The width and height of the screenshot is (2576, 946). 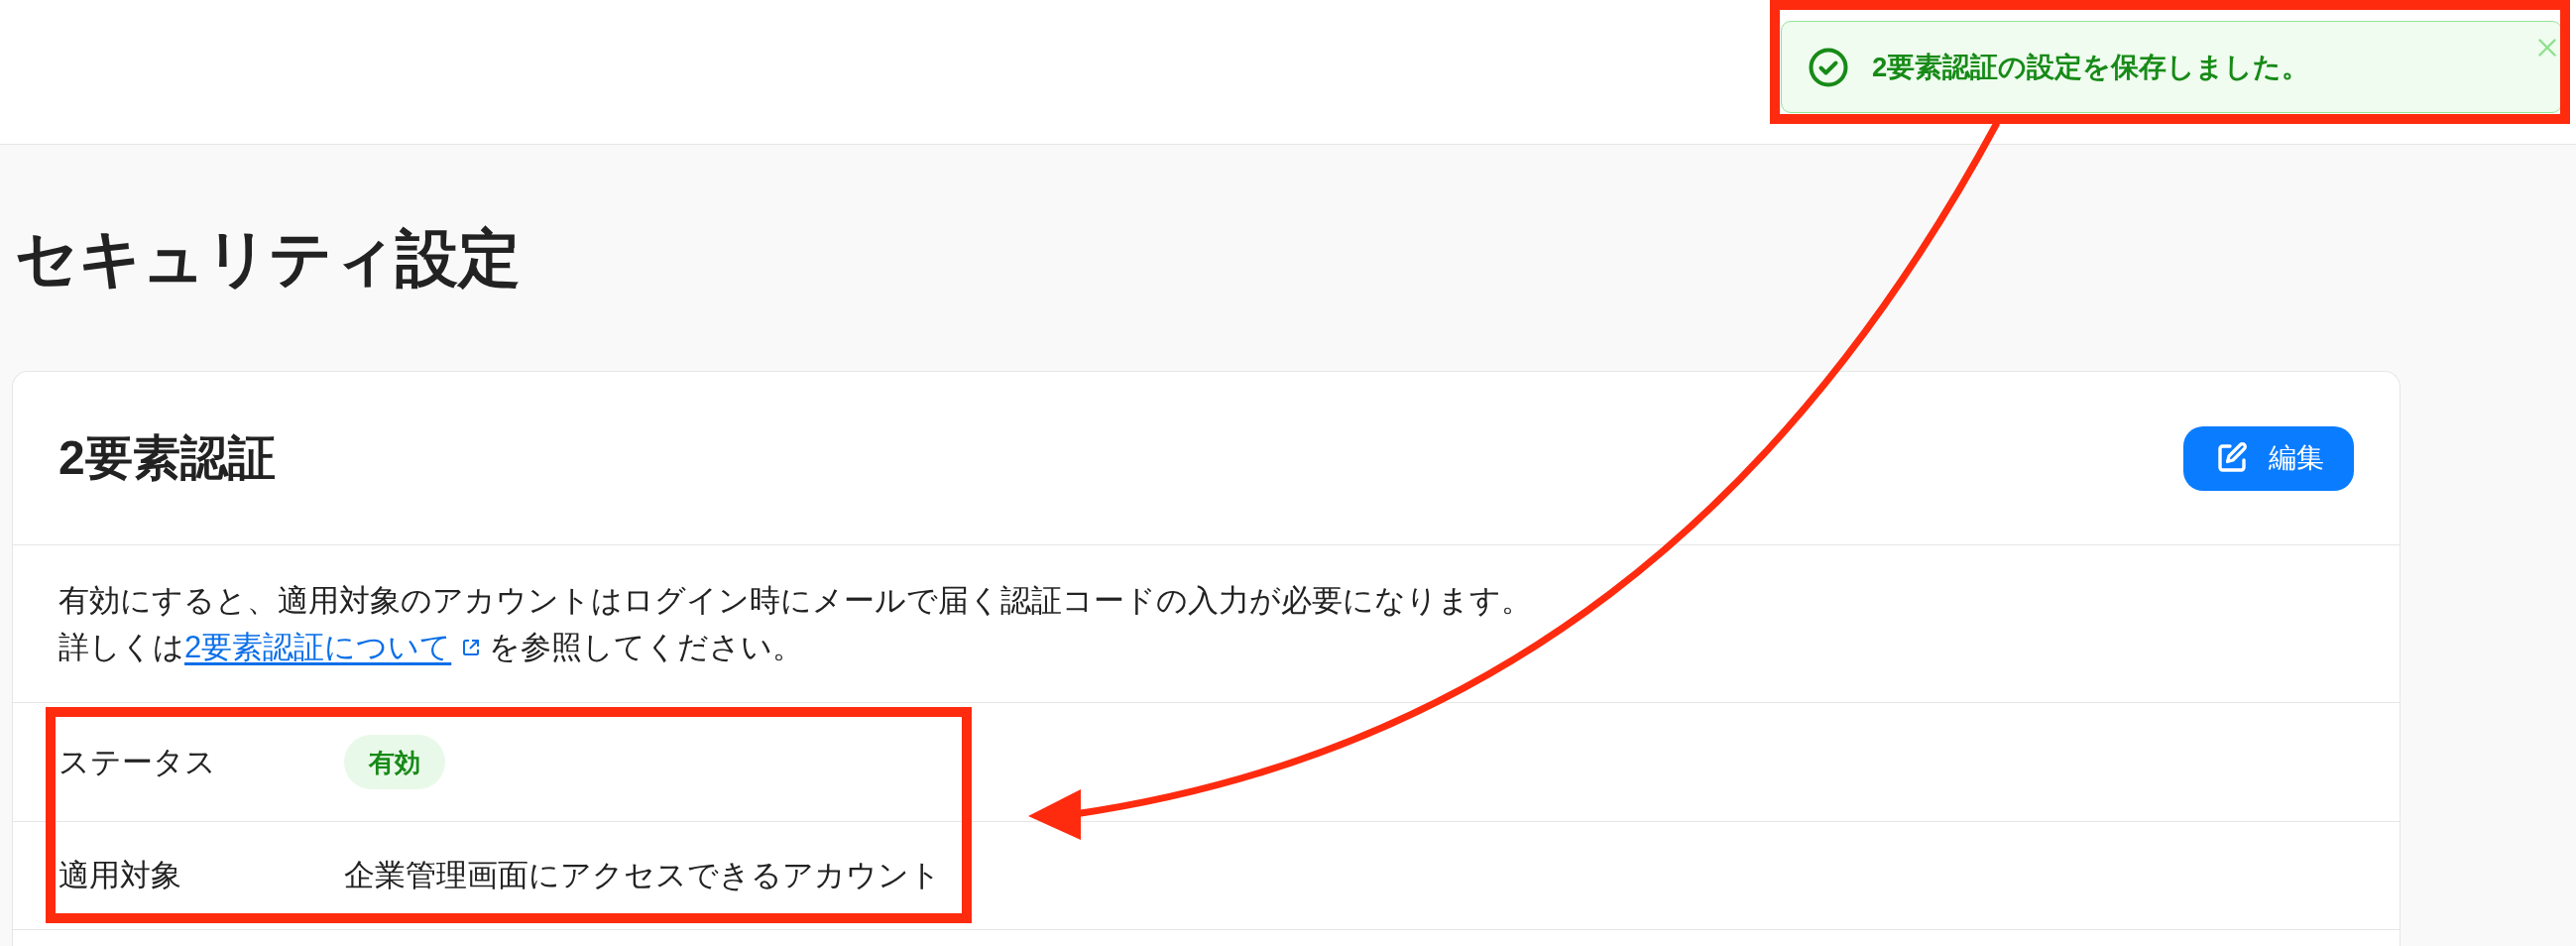 I want to click on close-button, so click(x=2547, y=48).